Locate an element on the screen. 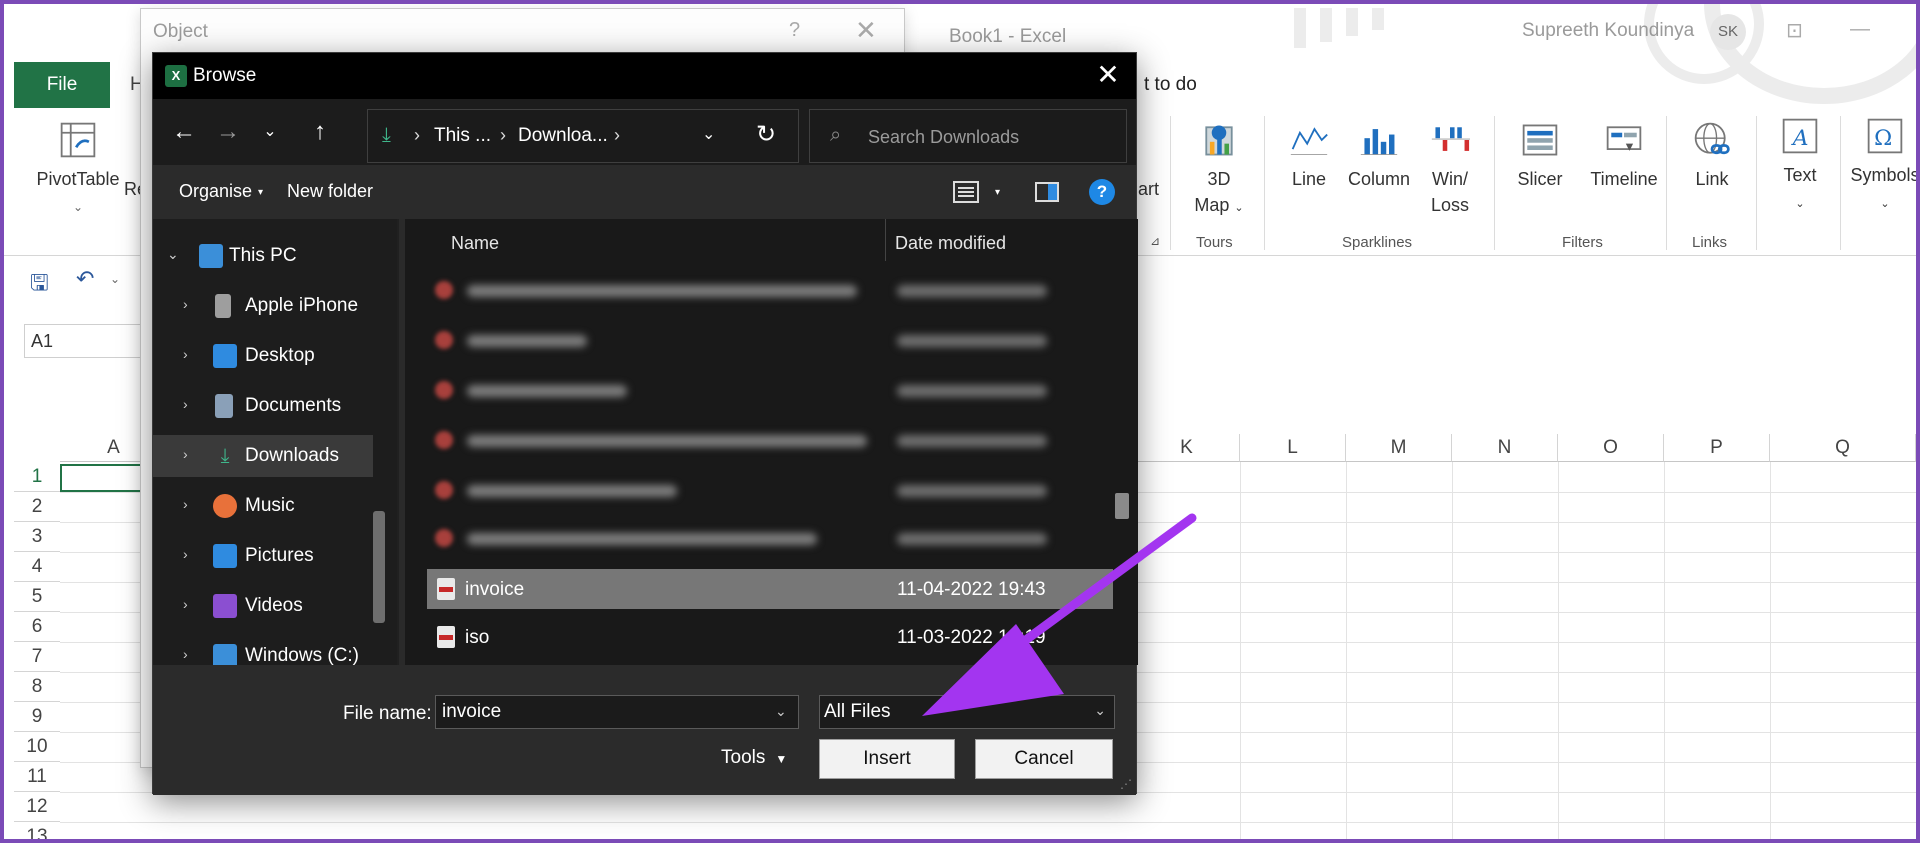 This screenshot has height=843, width=1920. row-header: 2 is located at coordinates (37, 507).